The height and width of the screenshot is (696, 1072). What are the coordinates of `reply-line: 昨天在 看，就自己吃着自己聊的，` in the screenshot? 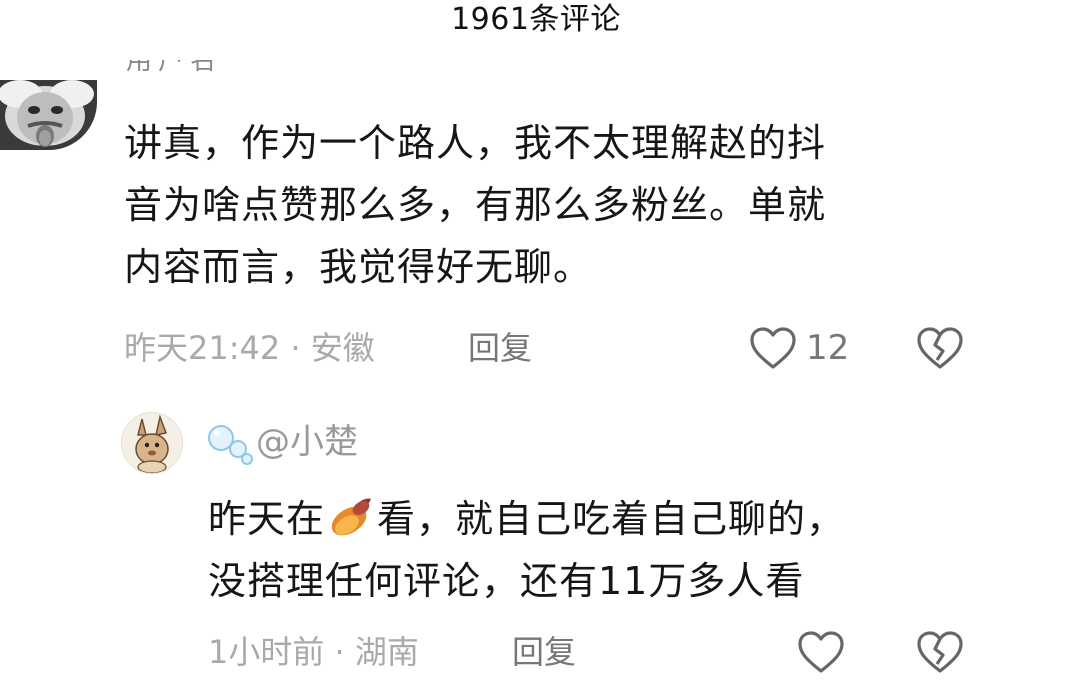 It's located at (588, 519).